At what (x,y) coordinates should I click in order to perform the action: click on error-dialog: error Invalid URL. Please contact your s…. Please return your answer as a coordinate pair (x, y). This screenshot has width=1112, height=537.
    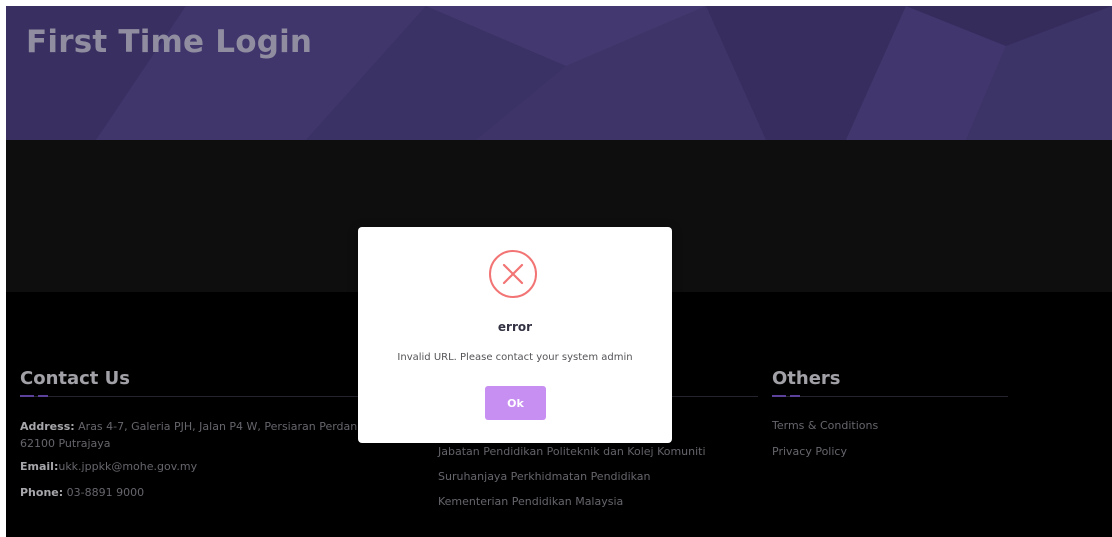
    Looking at the image, I should click on (515, 335).